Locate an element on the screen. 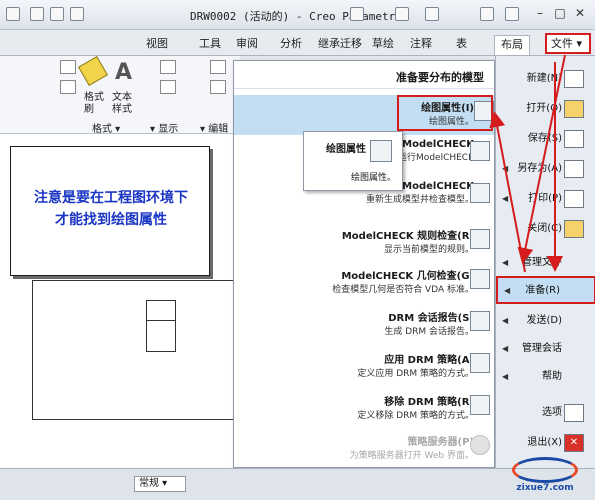  file-tab-label: 文件 is located at coordinates (562, 43).